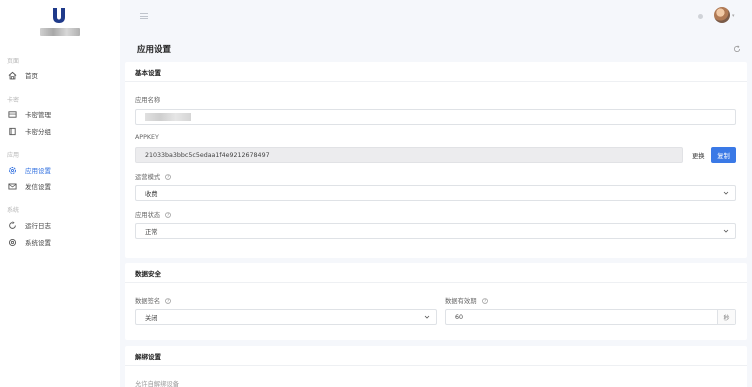  Describe the element at coordinates (38, 187) in the screenshot. I see `sidebar-item-label: 发信设置` at that location.